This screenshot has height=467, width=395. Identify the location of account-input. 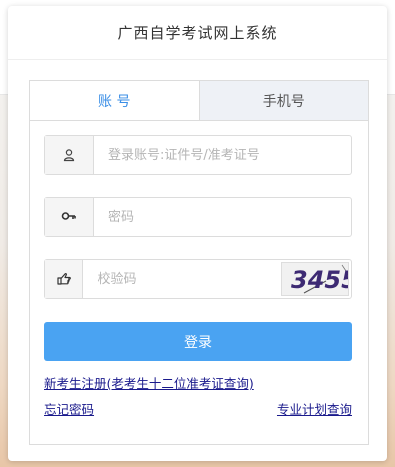
(222, 155).